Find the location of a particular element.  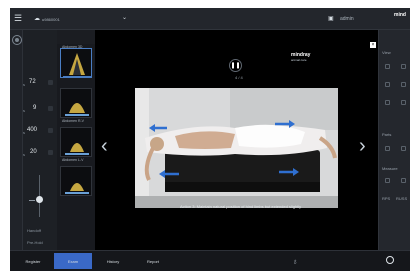

param-value-1: 72 is located at coordinates (32, 82).